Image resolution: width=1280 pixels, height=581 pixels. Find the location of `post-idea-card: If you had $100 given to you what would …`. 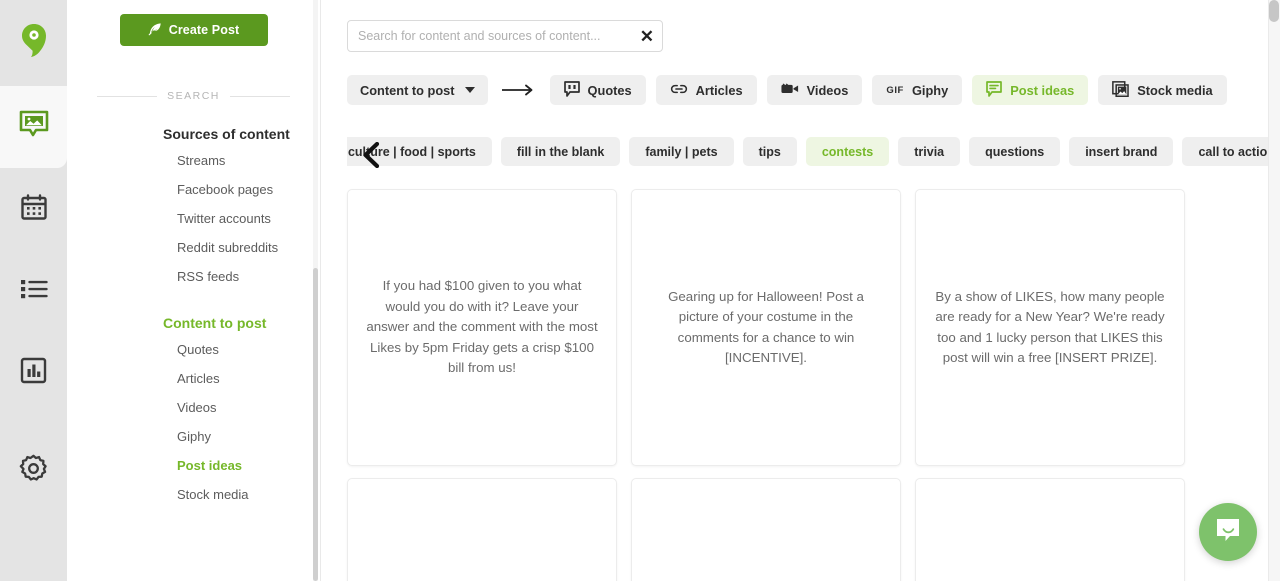

post-idea-card: If you had $100 given to you what would … is located at coordinates (482, 327).